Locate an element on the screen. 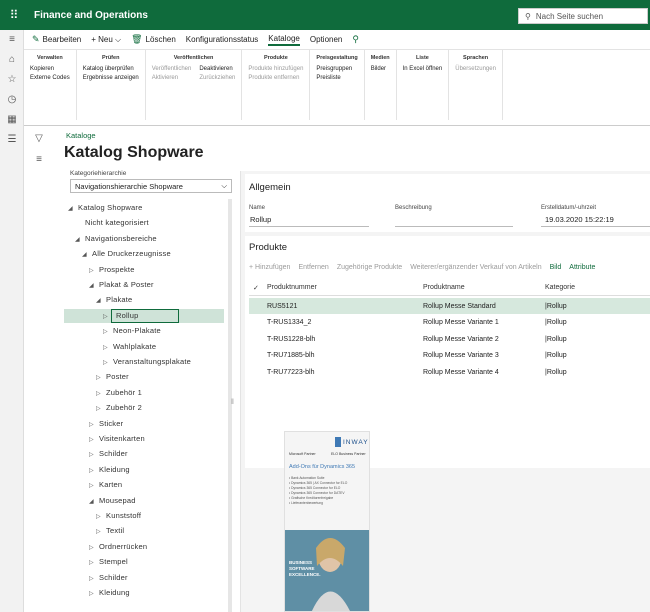 This screenshot has height=612, width=650. tree-node: ▷ Visitenkarten is located at coordinates (118, 439).